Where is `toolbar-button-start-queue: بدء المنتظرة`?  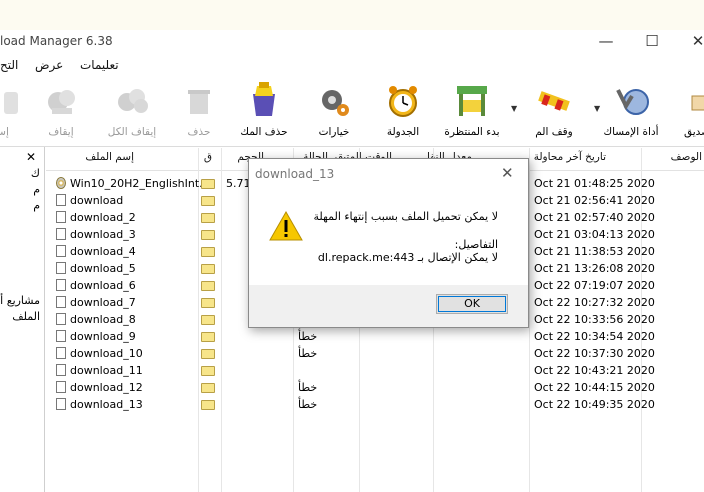
toolbar-button-start-queue: بدء المنتظرة is located at coordinates (472, 112).